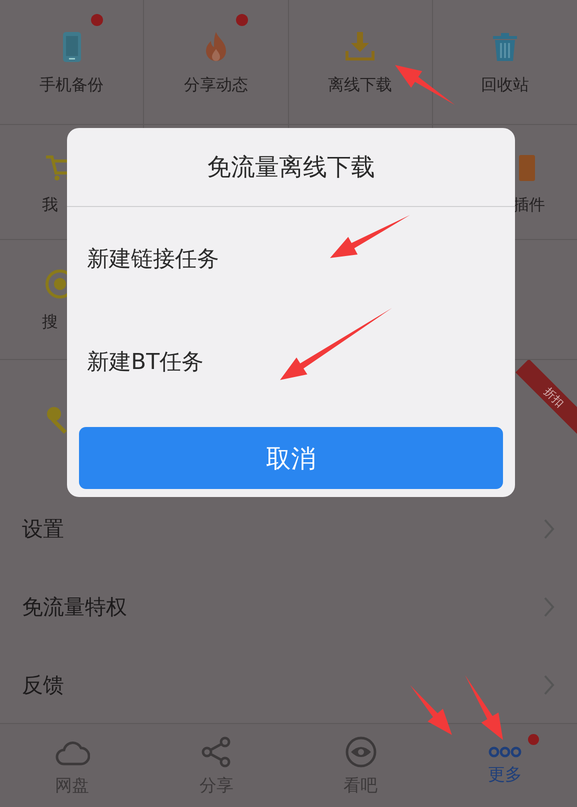 This screenshot has width=577, height=807. I want to click on menu-row: 免流量特权, so click(288, 607).